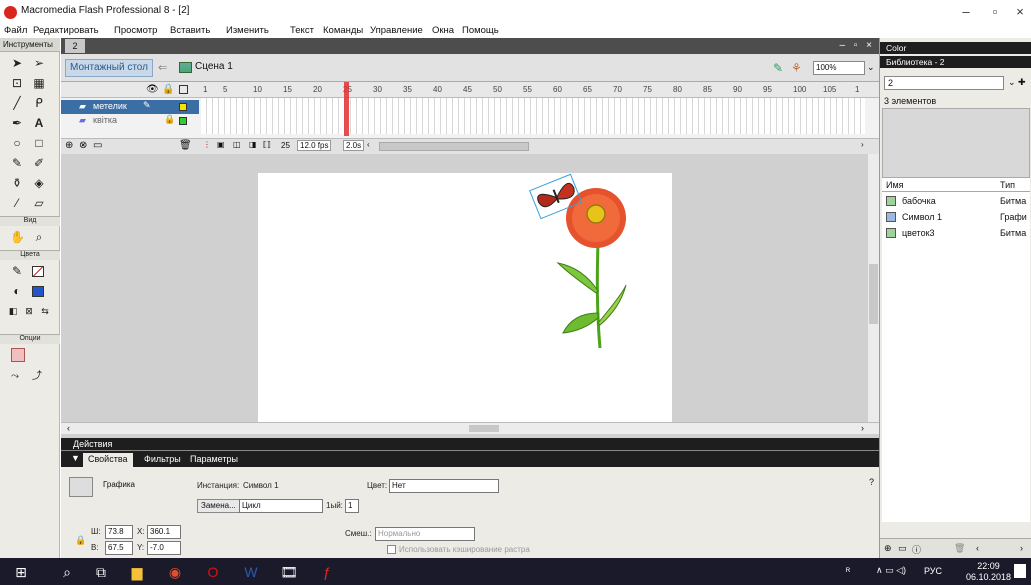 The height and width of the screenshot is (585, 1031). What do you see at coordinates (39, 163) in the screenshot?
I see `brush-tool-icon: ✐` at bounding box center [39, 163].